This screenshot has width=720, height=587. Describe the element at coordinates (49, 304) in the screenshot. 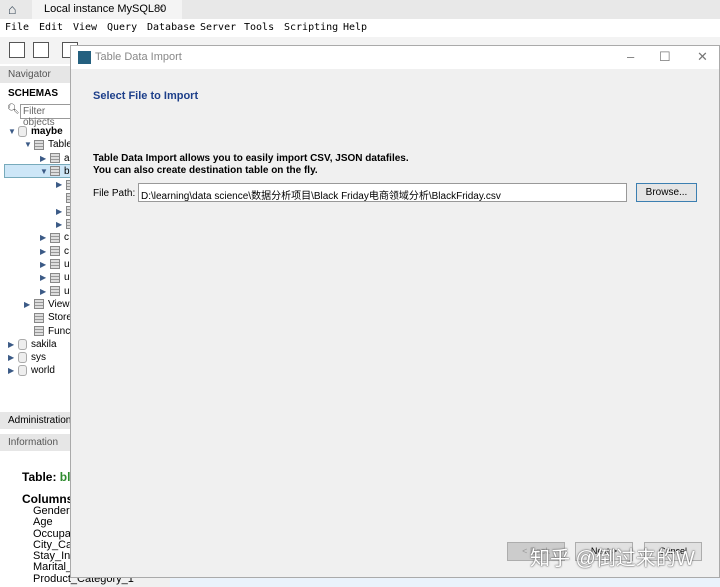

I see `tree-item: ▶ Views` at that location.